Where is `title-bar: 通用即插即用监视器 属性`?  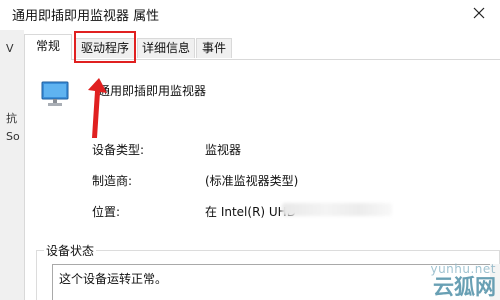
title-bar: 通用即插即用监视器 属性 is located at coordinates (250, 15).